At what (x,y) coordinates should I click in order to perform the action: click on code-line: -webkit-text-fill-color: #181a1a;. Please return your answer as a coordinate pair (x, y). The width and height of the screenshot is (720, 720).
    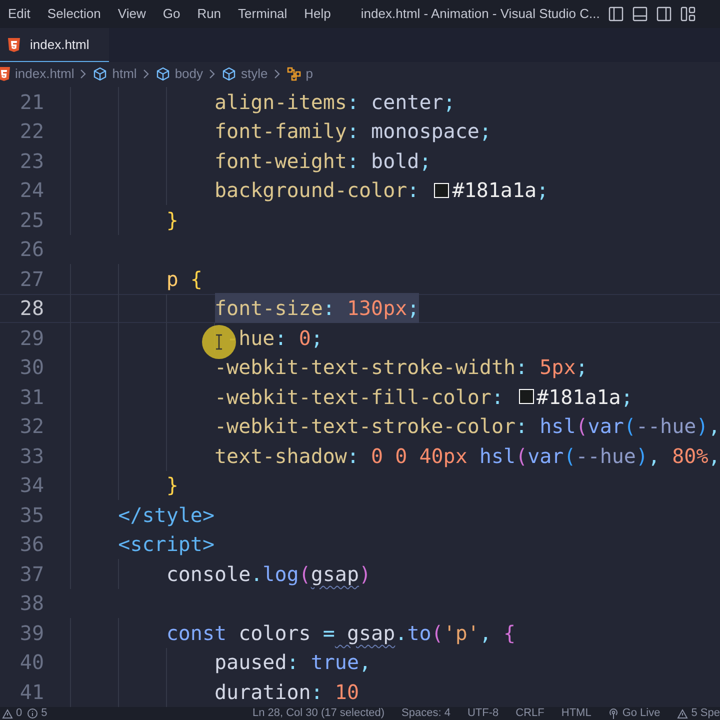
    Looking at the image, I should click on (351, 397).